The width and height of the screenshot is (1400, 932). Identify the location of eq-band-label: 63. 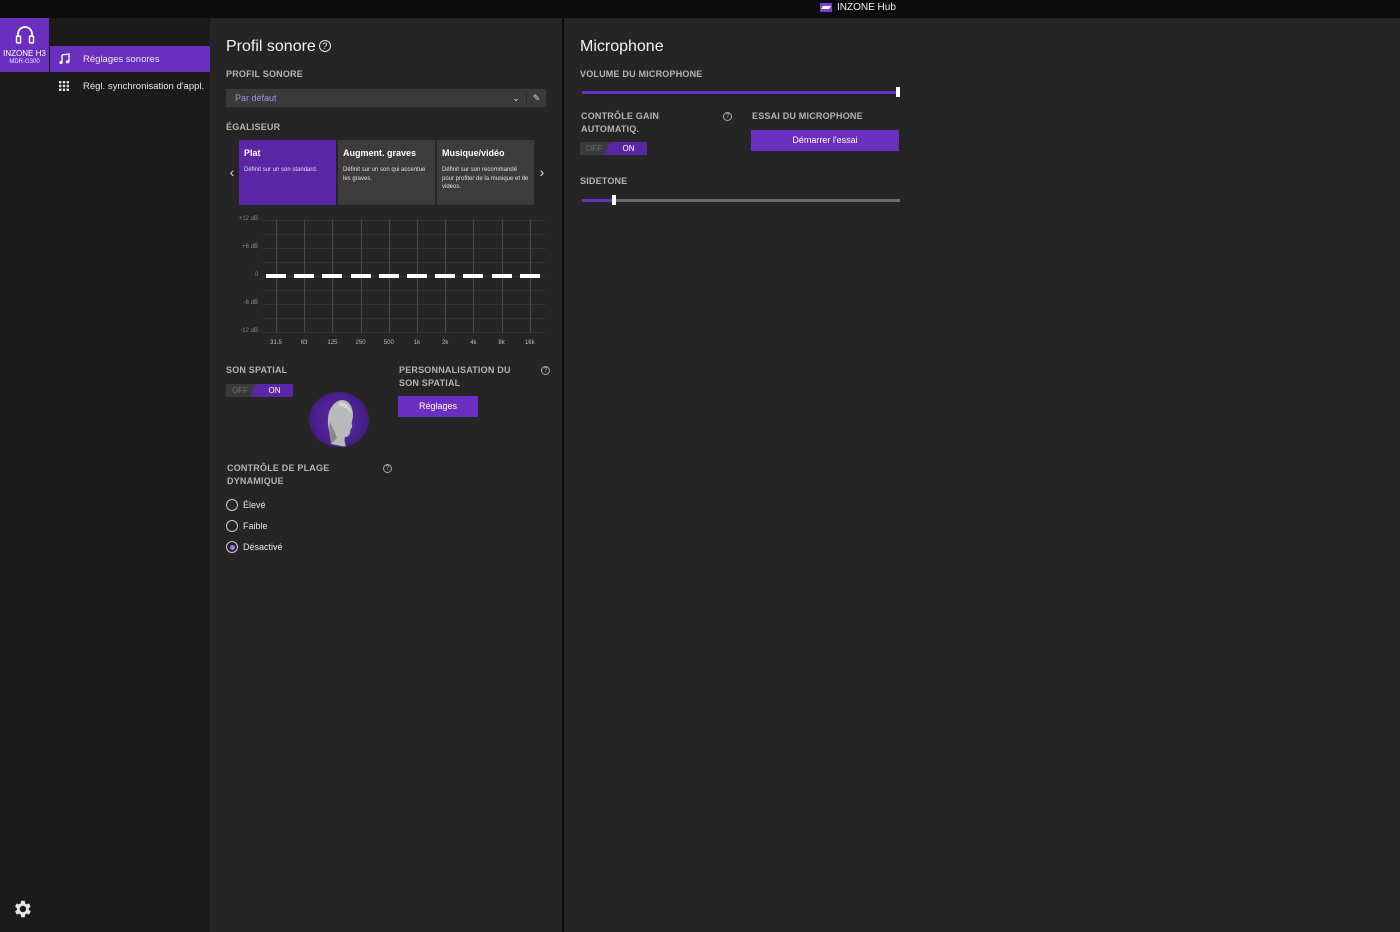
(304, 343).